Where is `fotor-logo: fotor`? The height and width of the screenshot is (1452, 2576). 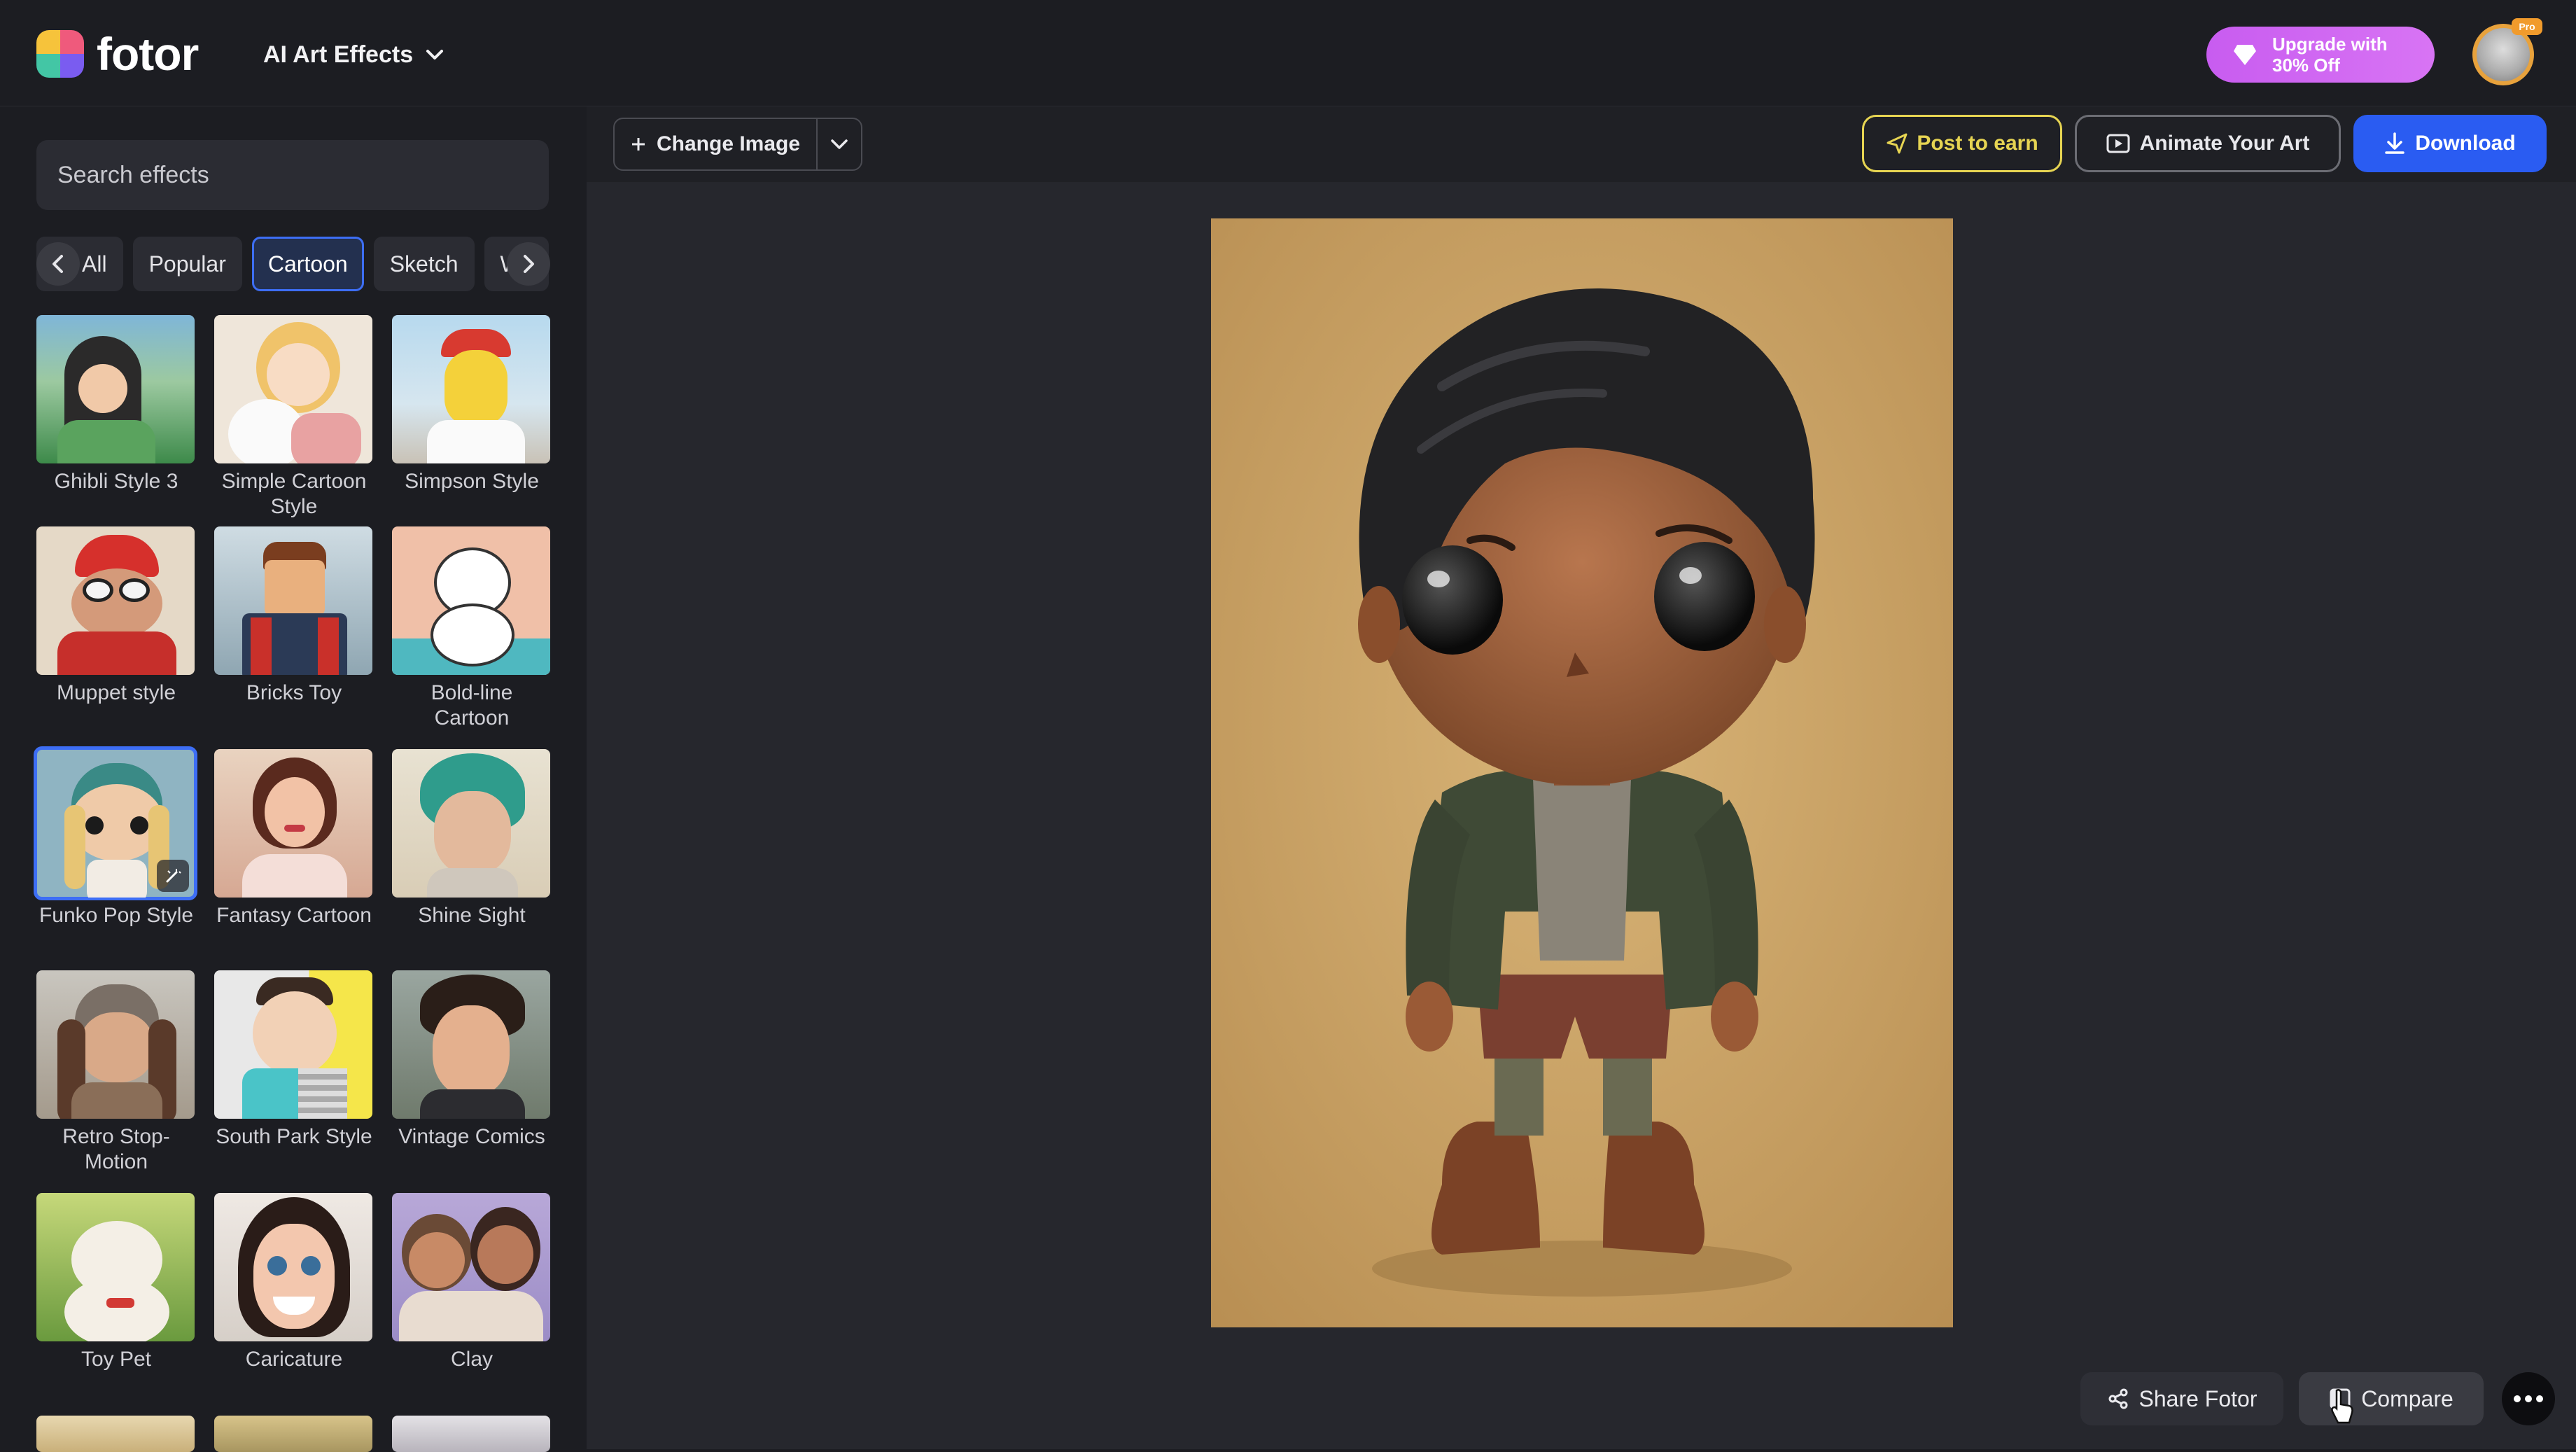
fotor-logo: fotor is located at coordinates (117, 54).